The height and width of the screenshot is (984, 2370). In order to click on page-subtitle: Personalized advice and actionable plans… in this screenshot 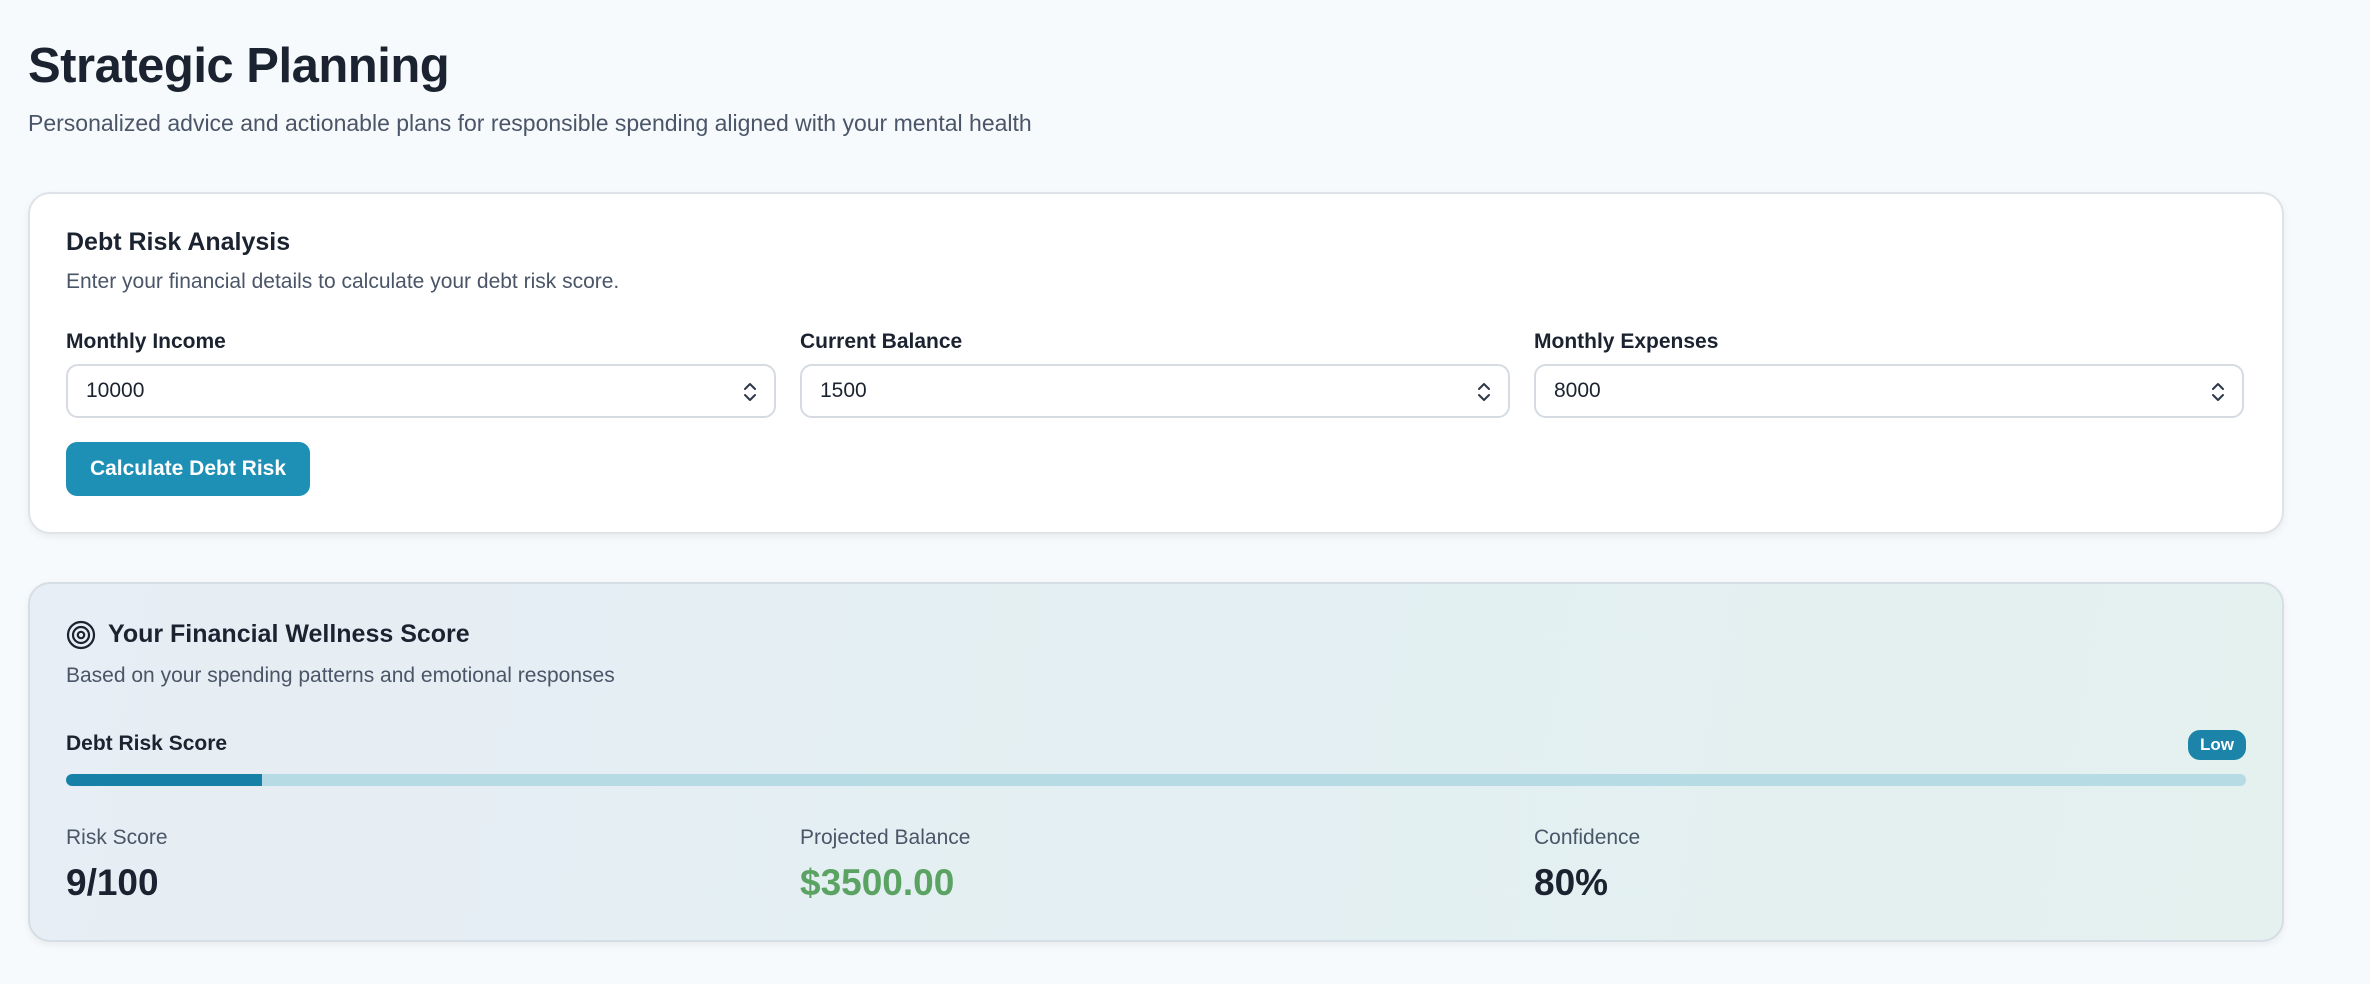, I will do `click(530, 123)`.